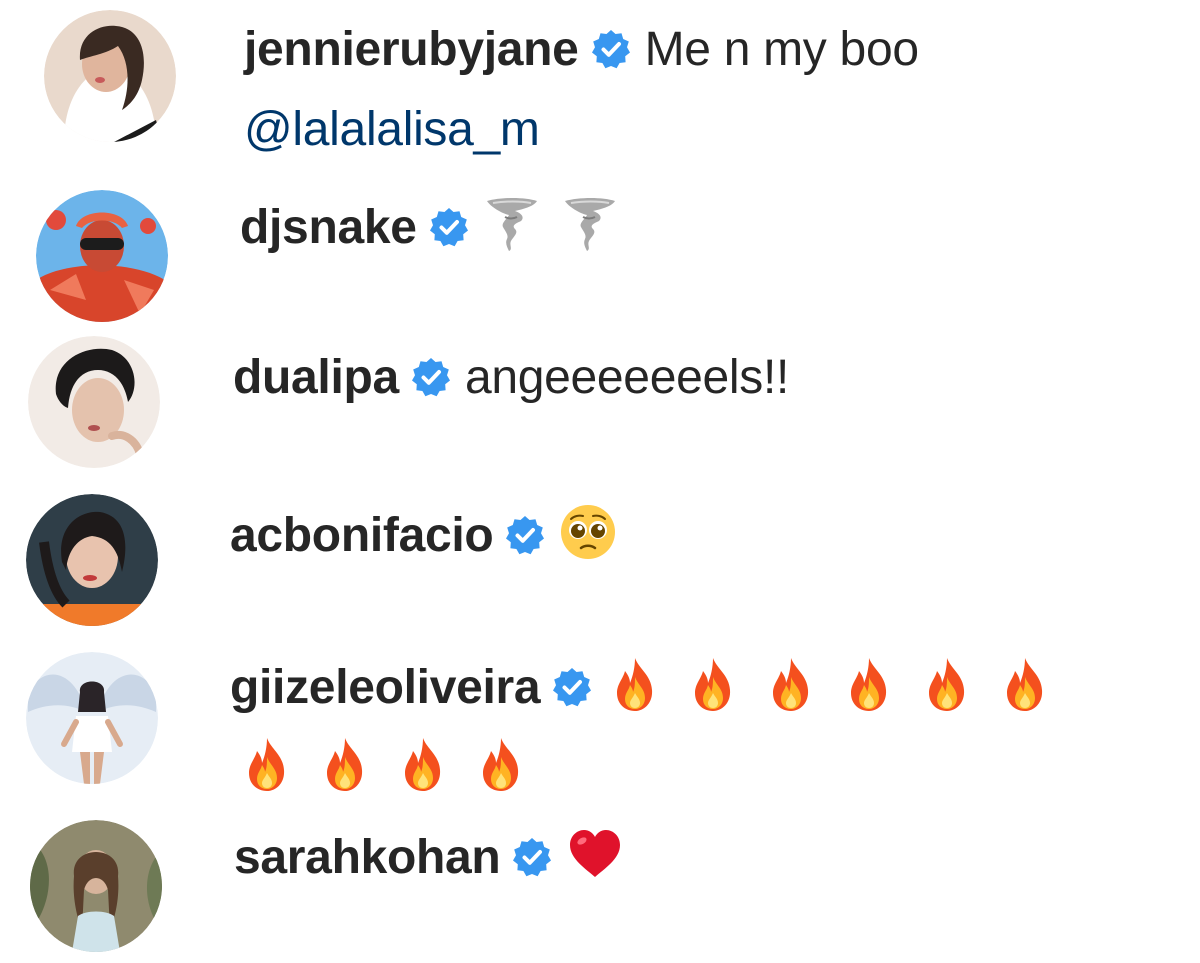 This screenshot has height=963, width=1200. What do you see at coordinates (362, 535) in the screenshot?
I see `comment-username: acbonifacio` at bounding box center [362, 535].